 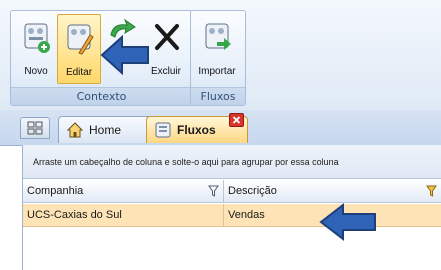 I want to click on tab-fluxos: Fluxos, so click(x=197, y=128).